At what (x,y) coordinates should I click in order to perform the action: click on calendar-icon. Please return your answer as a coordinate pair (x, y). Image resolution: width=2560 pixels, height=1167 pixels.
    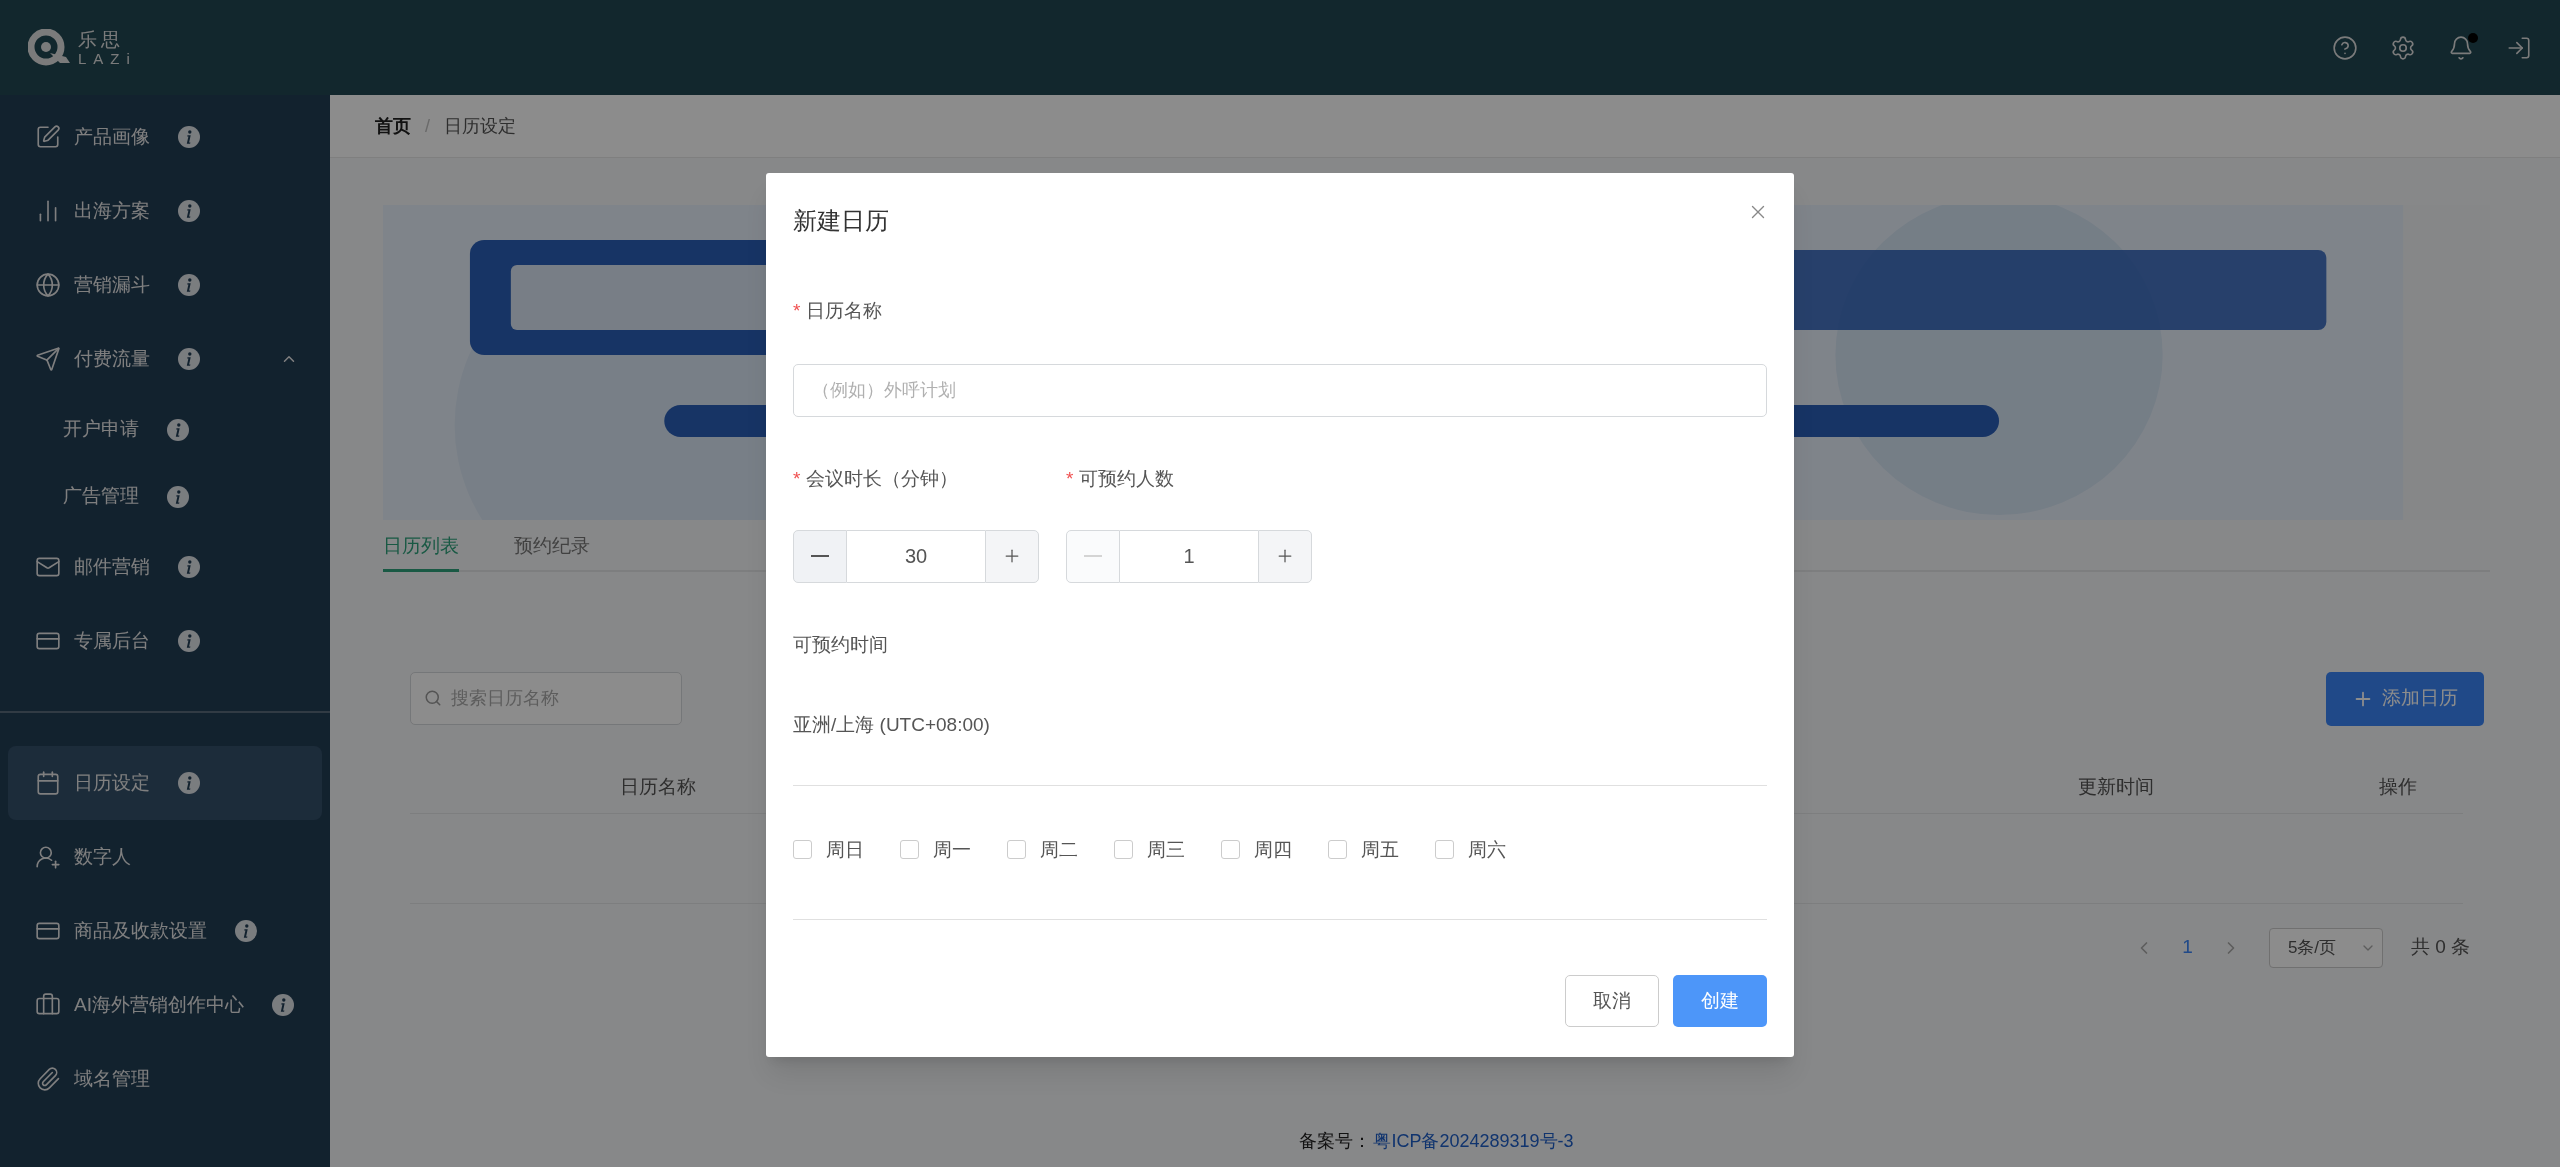
    Looking at the image, I should click on (48, 783).